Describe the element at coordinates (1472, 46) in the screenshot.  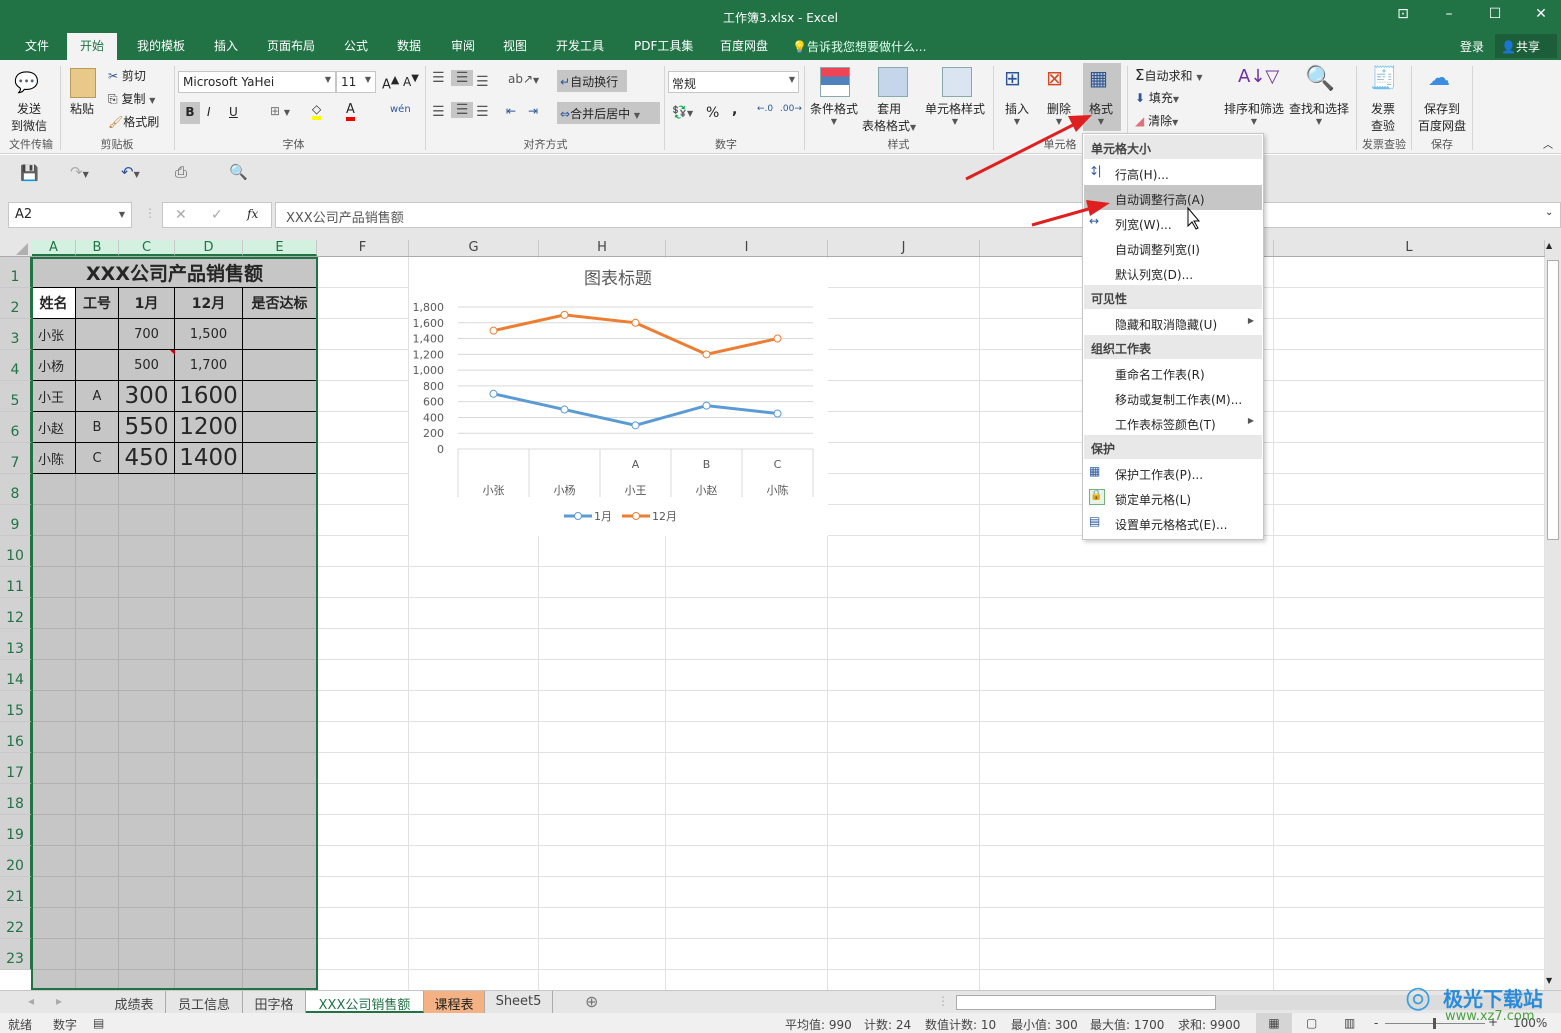
I see `login-link: 登录` at that location.